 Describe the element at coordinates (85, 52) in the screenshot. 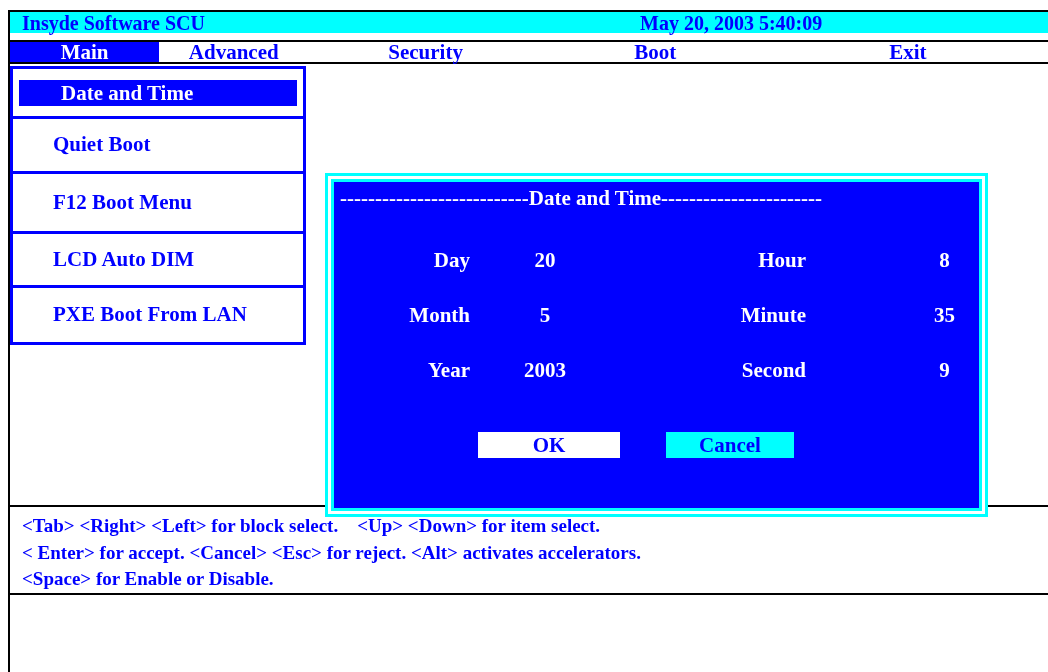

I see `menu-tab: Main` at that location.